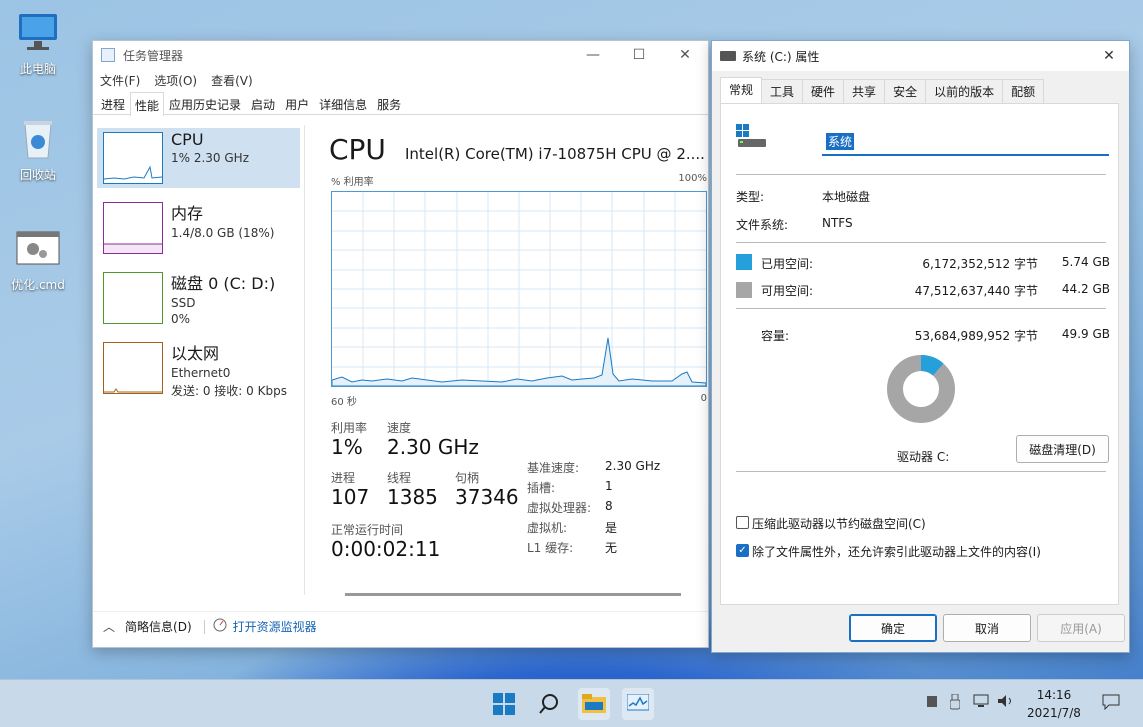  What do you see at coordinates (864, 91) in the screenshot?
I see `tab-sharing: 共享` at bounding box center [864, 91].